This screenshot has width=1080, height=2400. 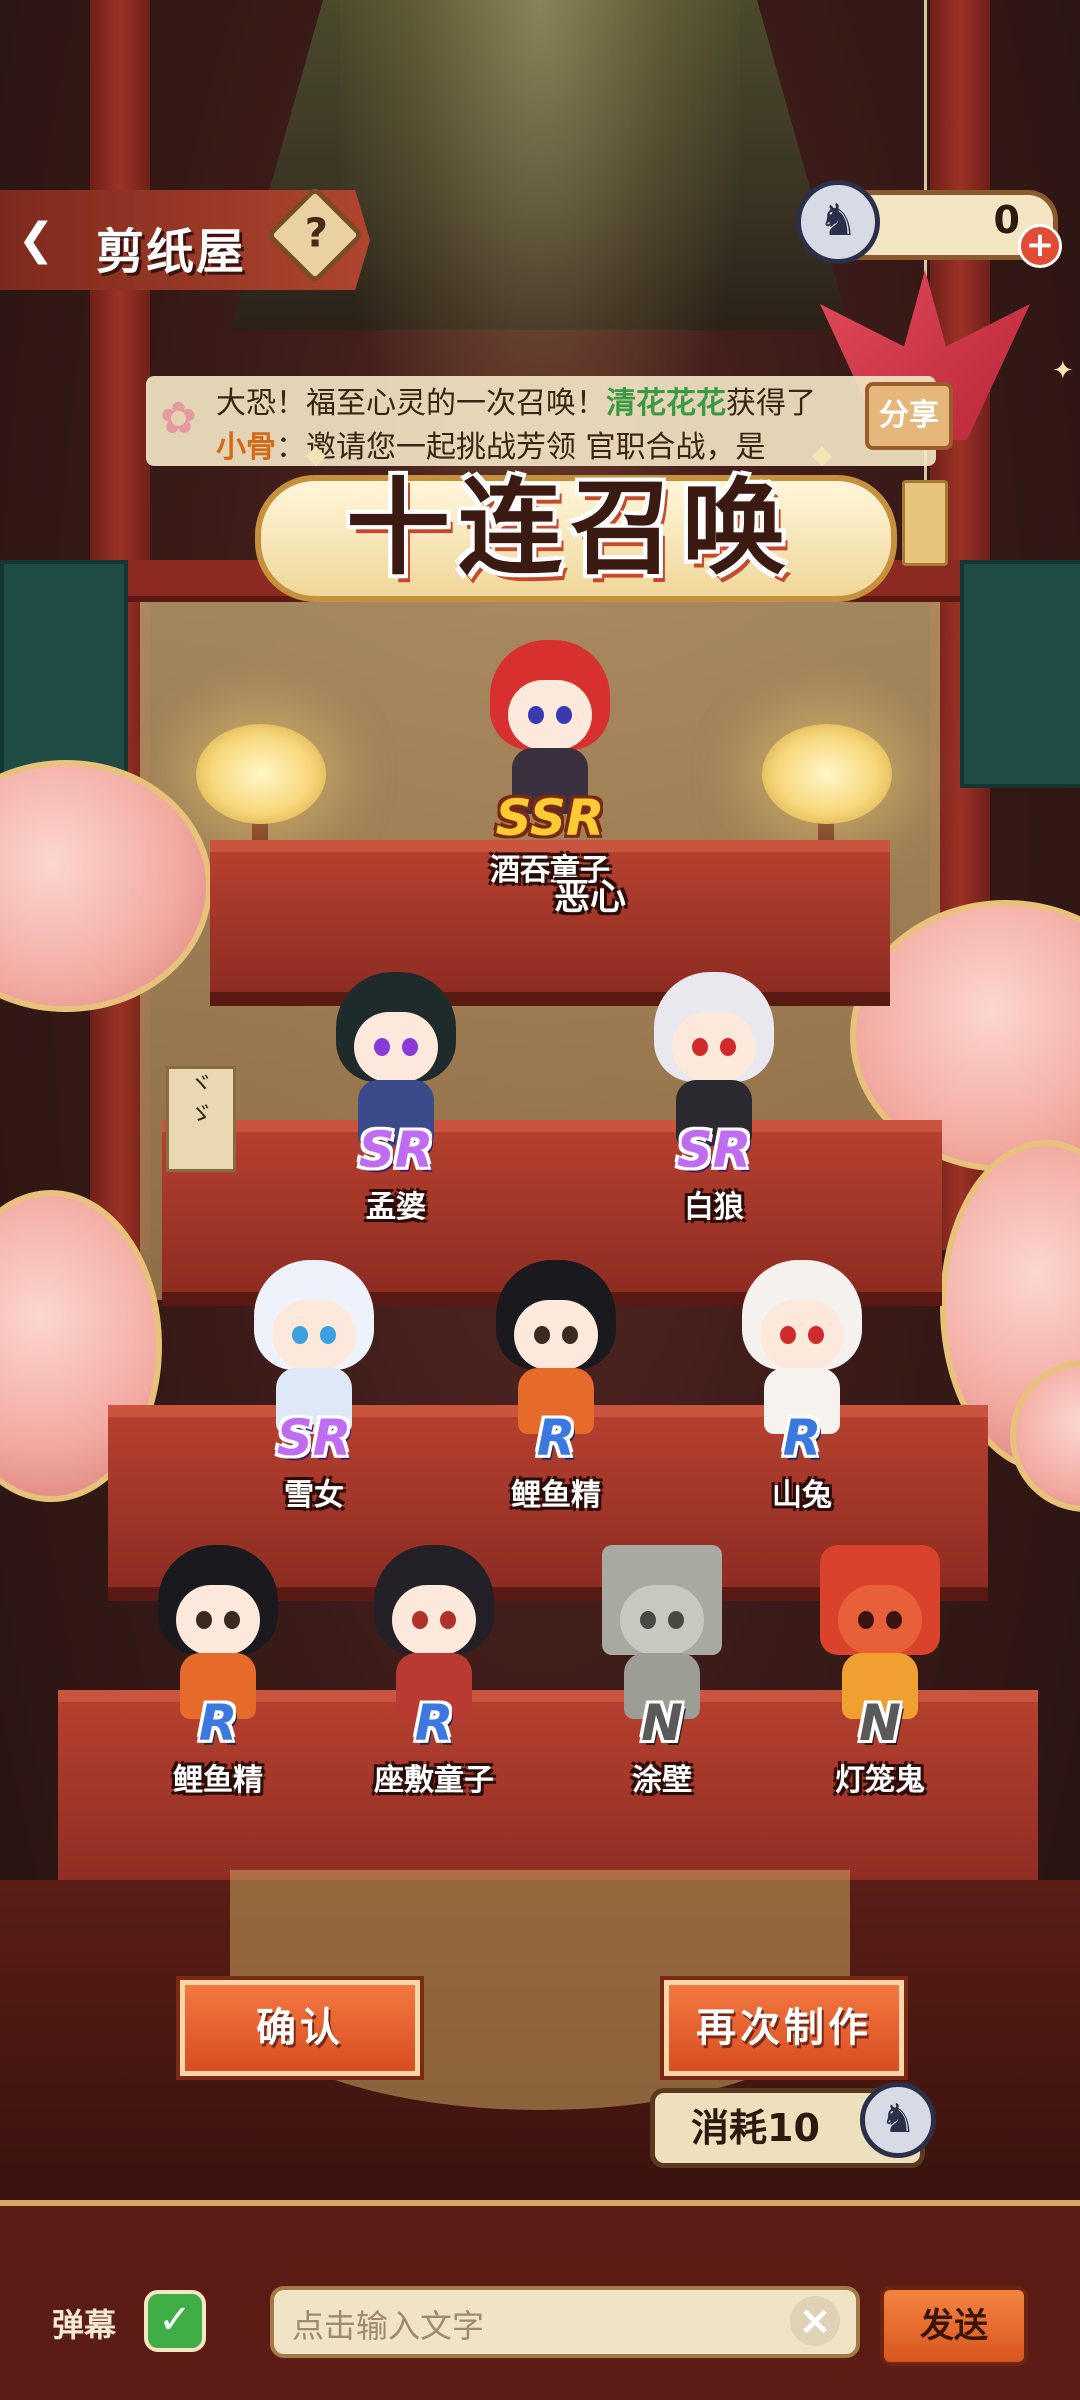 I want to click on rarity-badge: SSR, so click(x=550, y=818).